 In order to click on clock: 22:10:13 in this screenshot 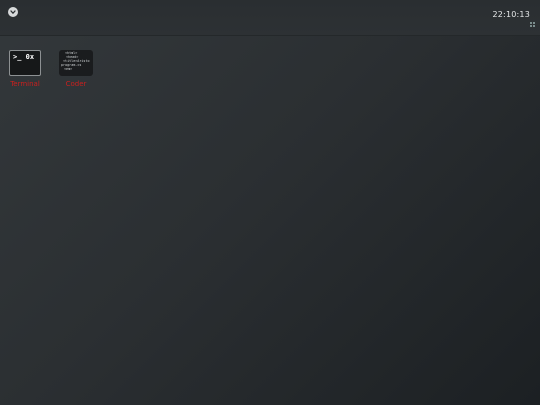, I will do `click(511, 14)`.